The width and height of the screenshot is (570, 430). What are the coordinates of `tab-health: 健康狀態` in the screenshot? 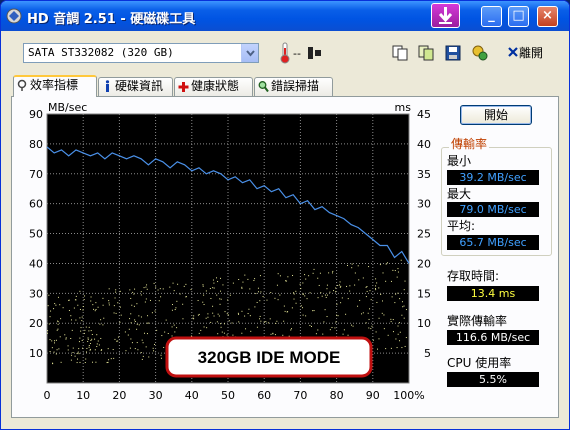 It's located at (213, 86).